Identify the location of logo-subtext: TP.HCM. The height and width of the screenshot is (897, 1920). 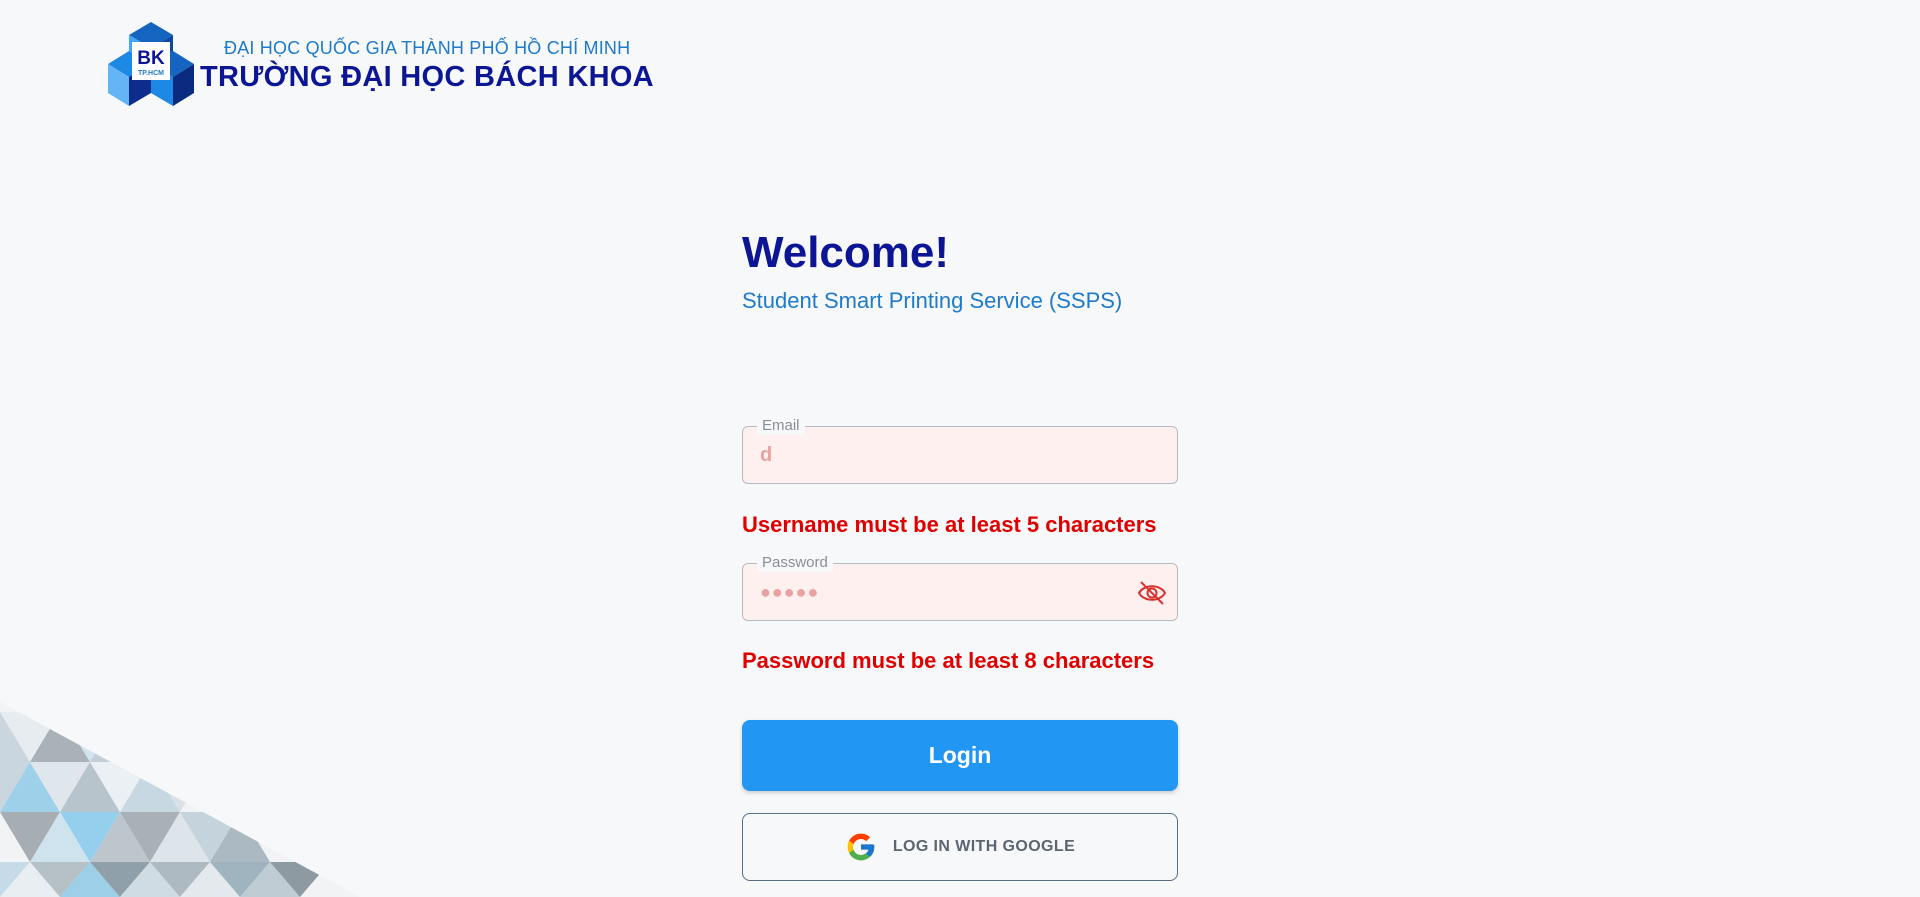
(151, 73).